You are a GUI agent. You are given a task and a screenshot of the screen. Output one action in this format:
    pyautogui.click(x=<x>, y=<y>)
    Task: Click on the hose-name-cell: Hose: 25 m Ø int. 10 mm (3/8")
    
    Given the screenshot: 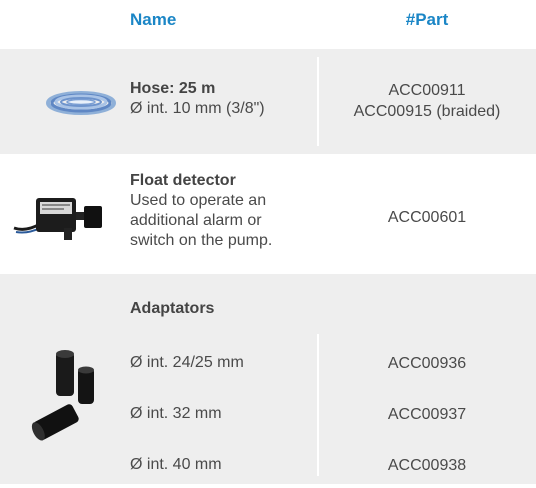 What is the action you would take?
    pyautogui.click(x=197, y=99)
    